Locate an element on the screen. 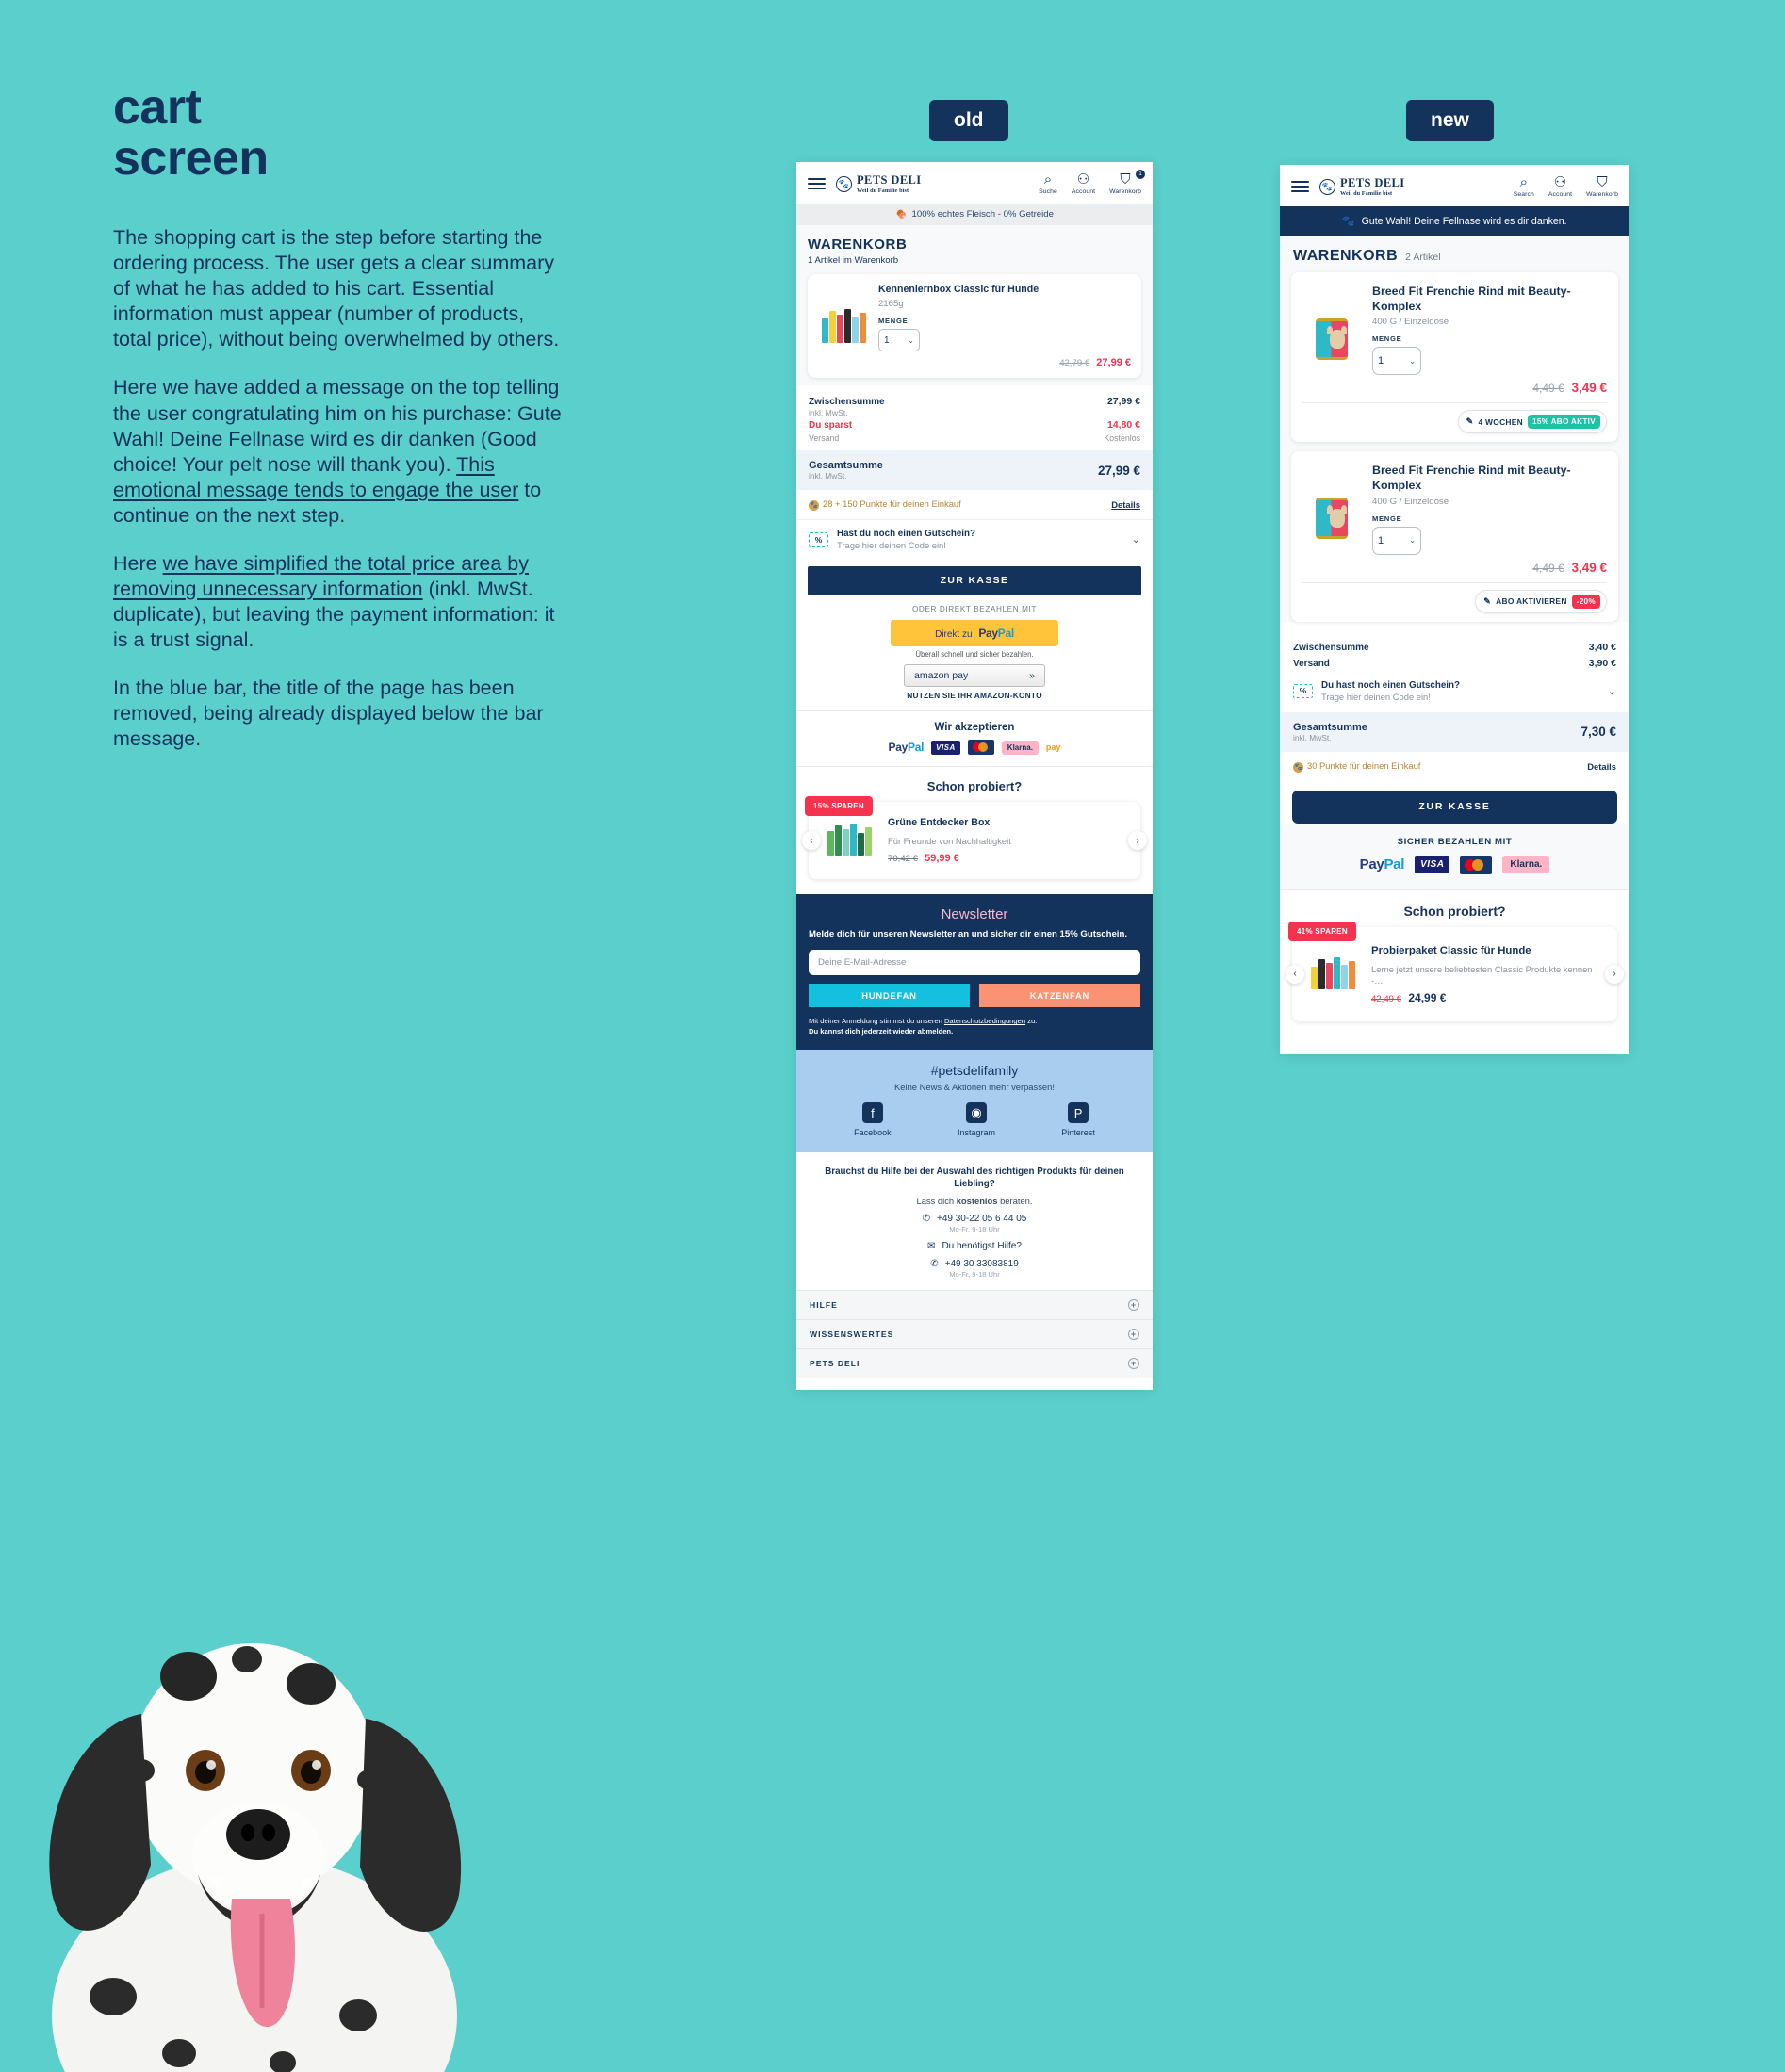  recommended-product-price: 70,42 € 59,99 € is located at coordinates (1008, 859).